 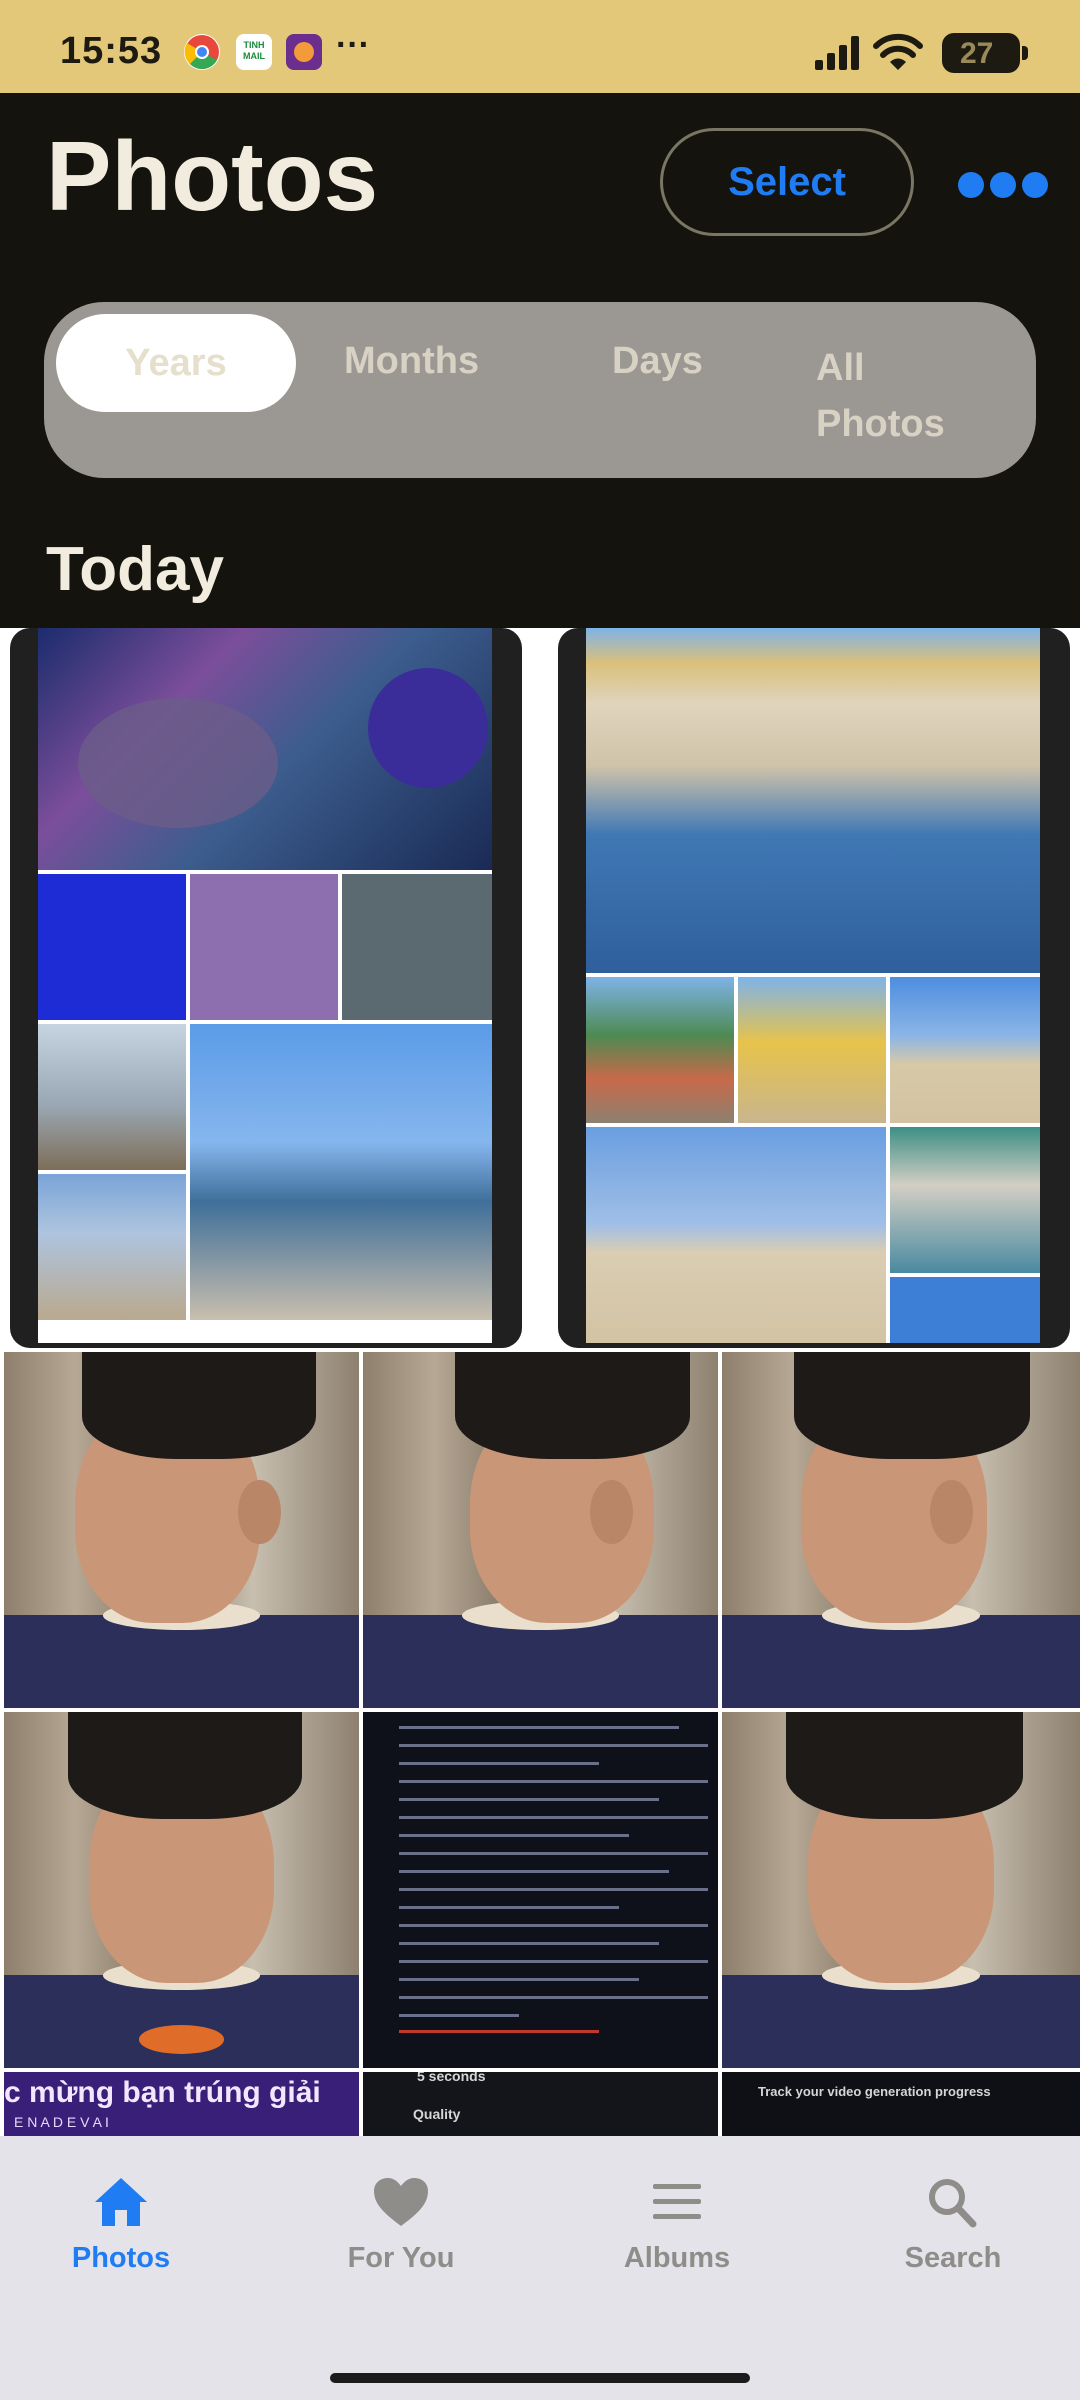 I want to click on view-segmented-control: Years Months Days All Photos, so click(x=540, y=390).